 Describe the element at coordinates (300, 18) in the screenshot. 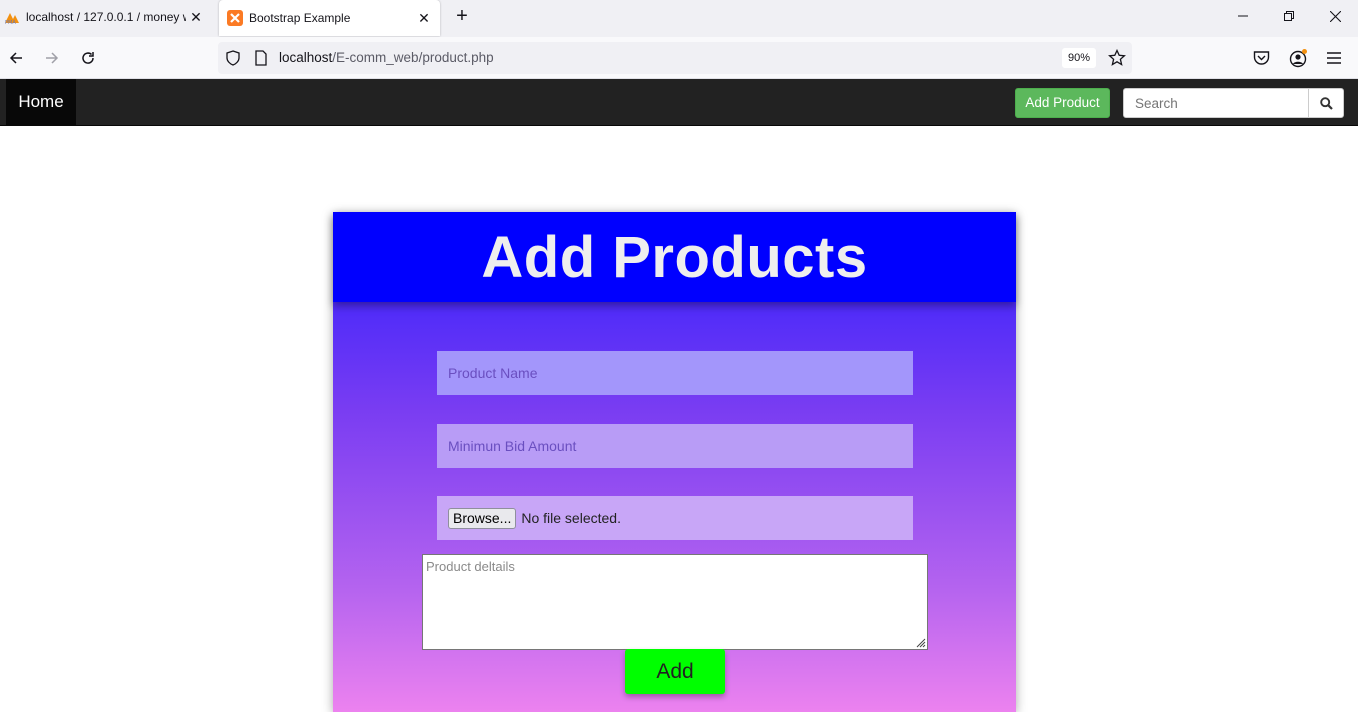

I see `tab-title: Bootstrap Example` at that location.